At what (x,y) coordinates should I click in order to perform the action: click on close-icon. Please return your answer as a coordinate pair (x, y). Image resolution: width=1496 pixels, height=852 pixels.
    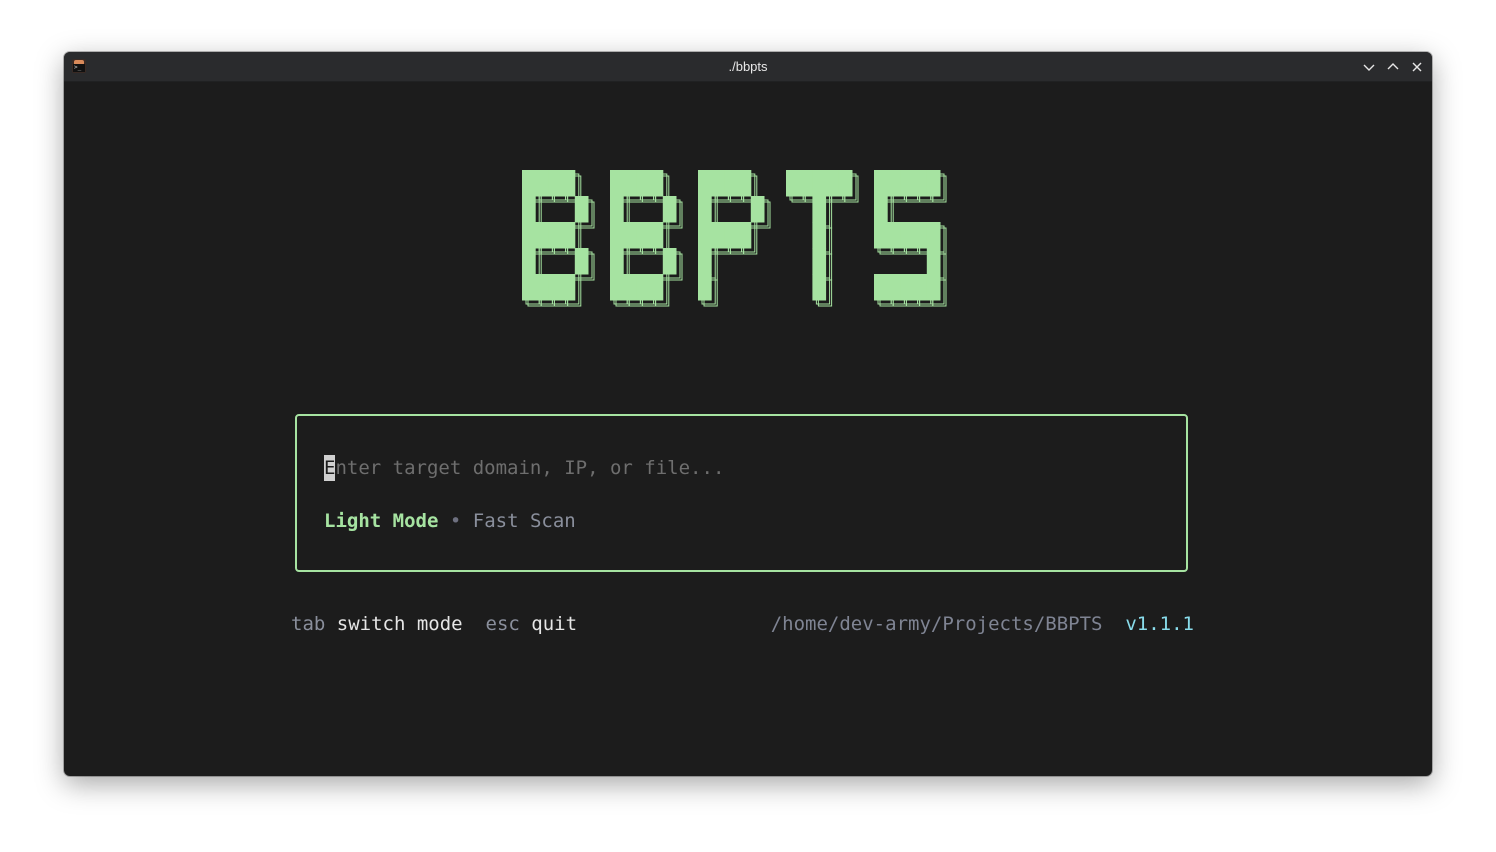
    Looking at the image, I should click on (1417, 67).